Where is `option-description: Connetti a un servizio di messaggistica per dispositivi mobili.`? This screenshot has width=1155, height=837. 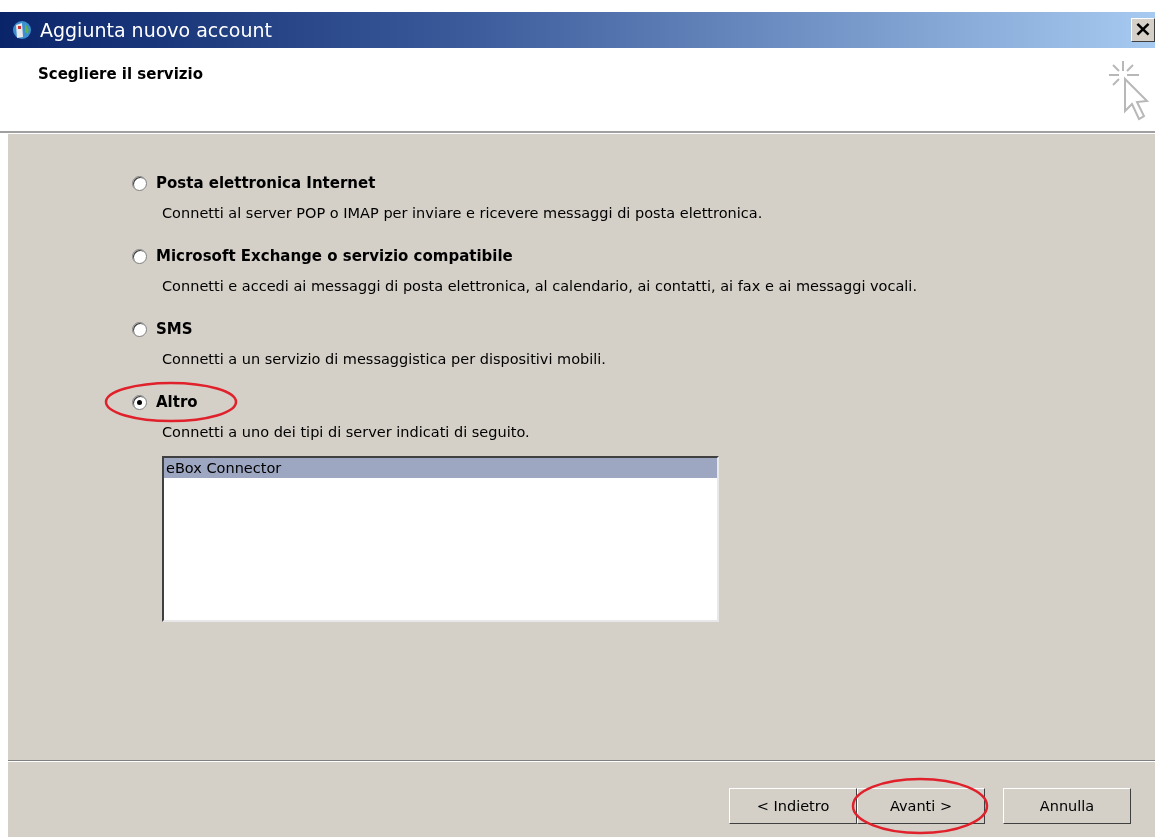 option-description: Connetti a un servizio di messaggistica per dispositivi mobili. is located at coordinates (384, 359).